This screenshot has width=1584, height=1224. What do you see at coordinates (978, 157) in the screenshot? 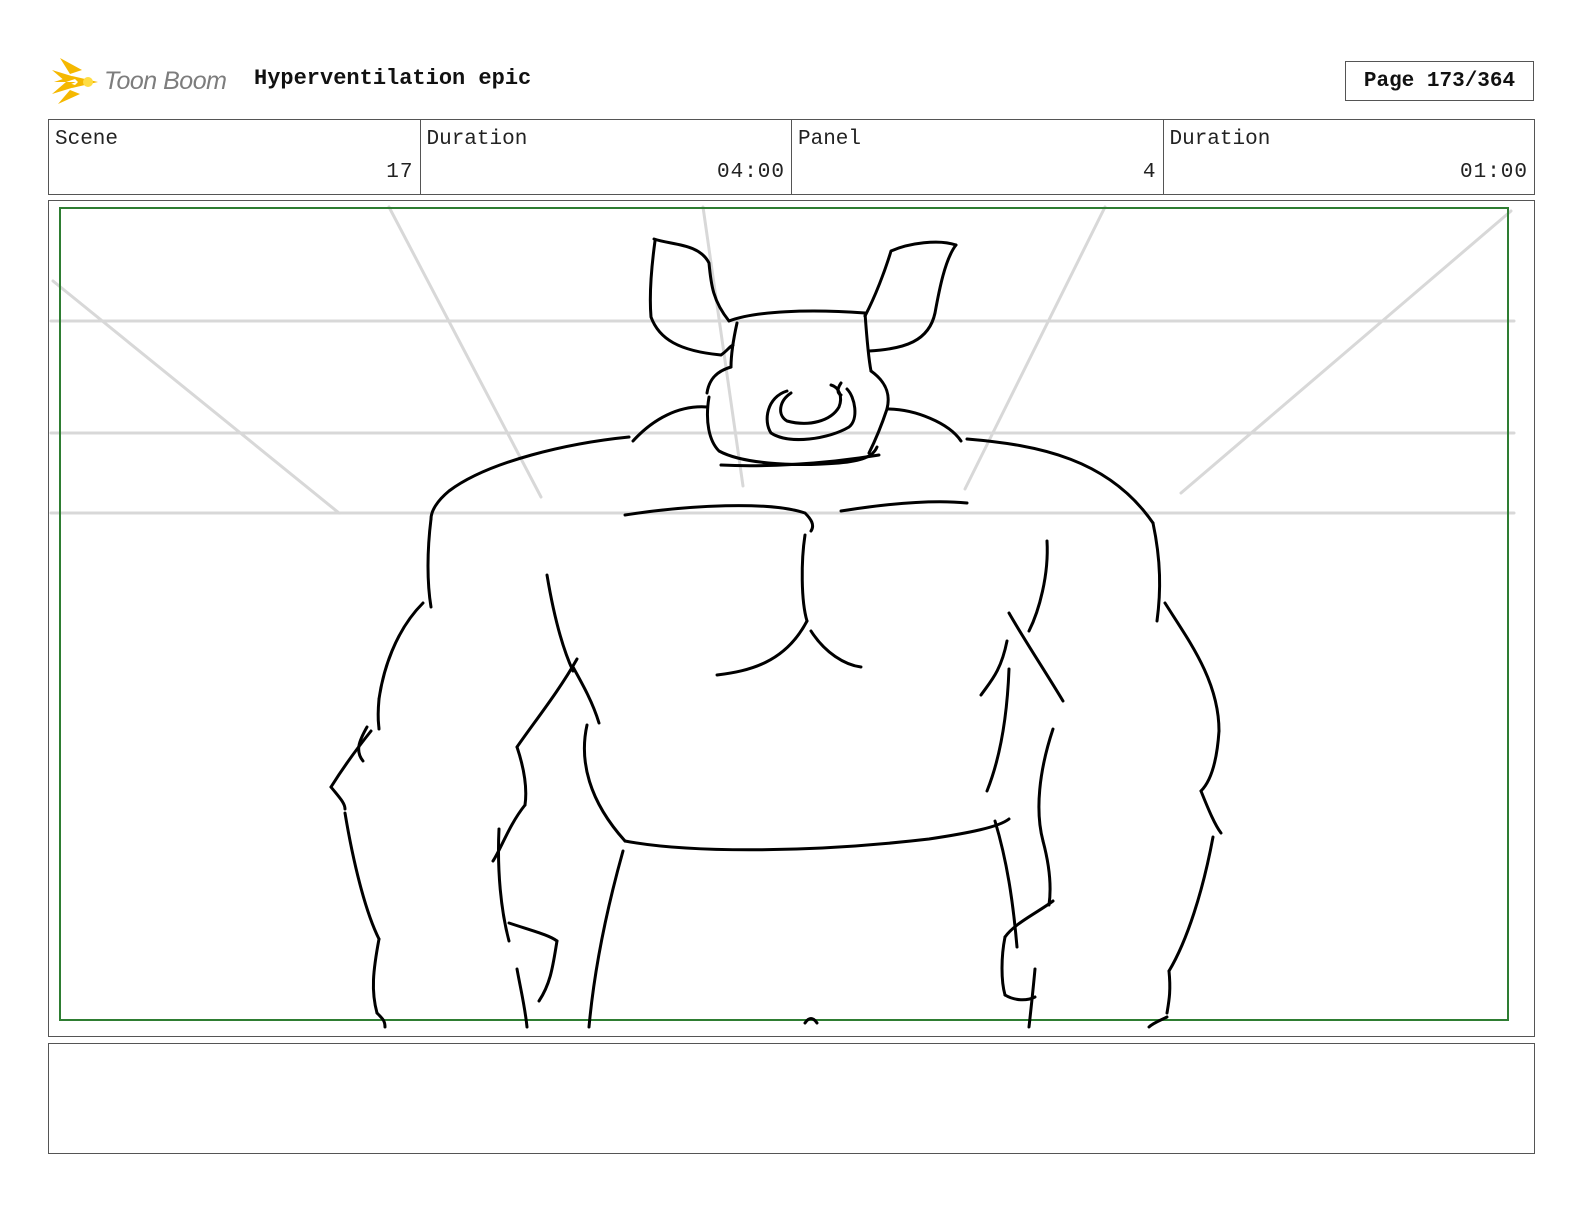
I see `panel-cell: Panel 4` at bounding box center [978, 157].